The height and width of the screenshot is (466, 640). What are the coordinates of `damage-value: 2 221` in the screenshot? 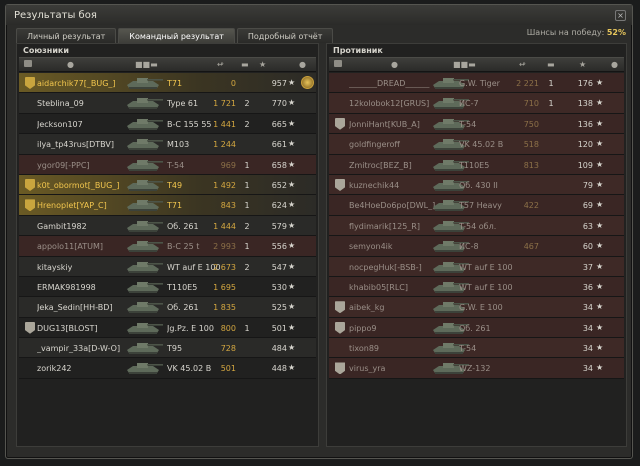 It's located at (527, 83).